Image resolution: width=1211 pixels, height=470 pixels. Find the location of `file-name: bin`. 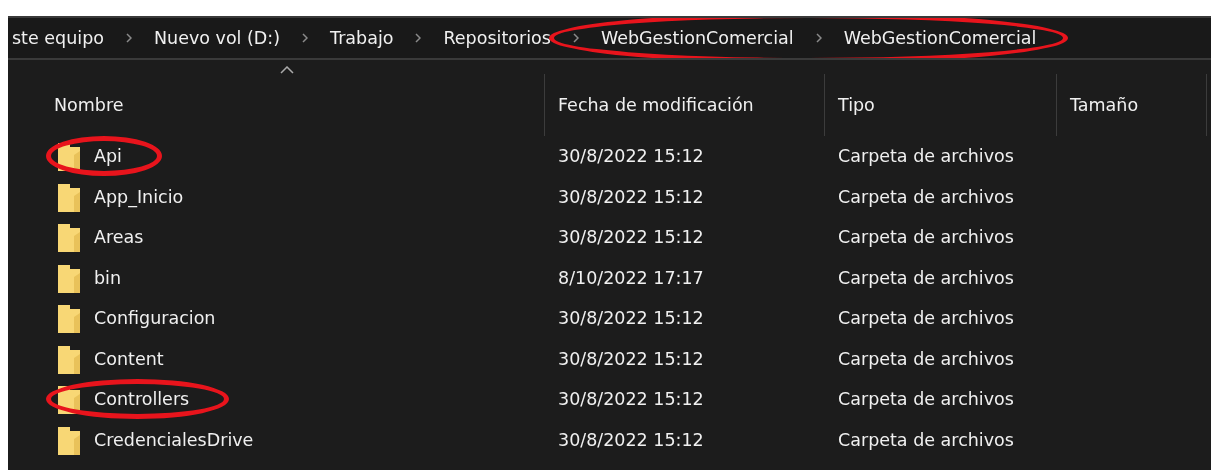

file-name: bin is located at coordinates (108, 277).